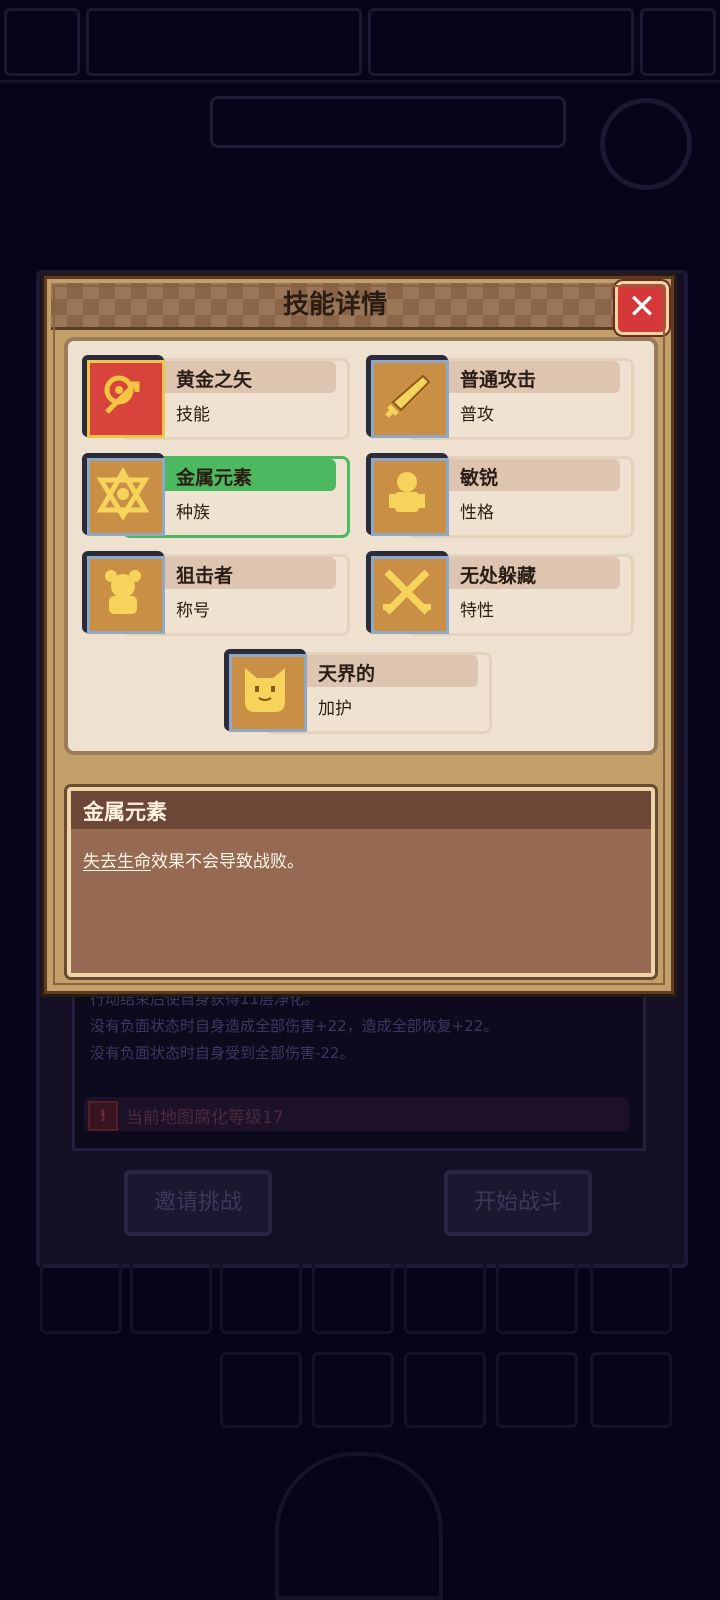  I want to click on sword-icon, so click(410, 399).